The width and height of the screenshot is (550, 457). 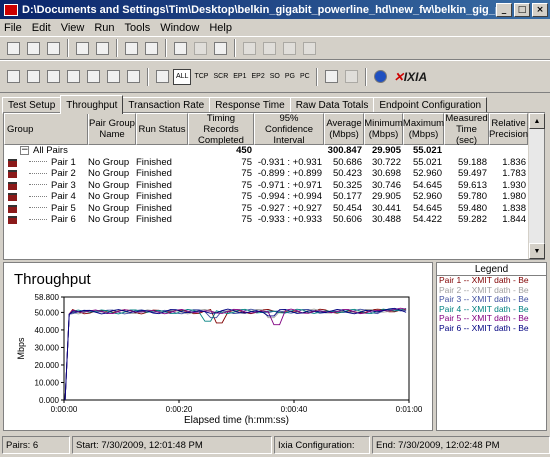 I want to click on filter-pc: PC, so click(x=305, y=77).